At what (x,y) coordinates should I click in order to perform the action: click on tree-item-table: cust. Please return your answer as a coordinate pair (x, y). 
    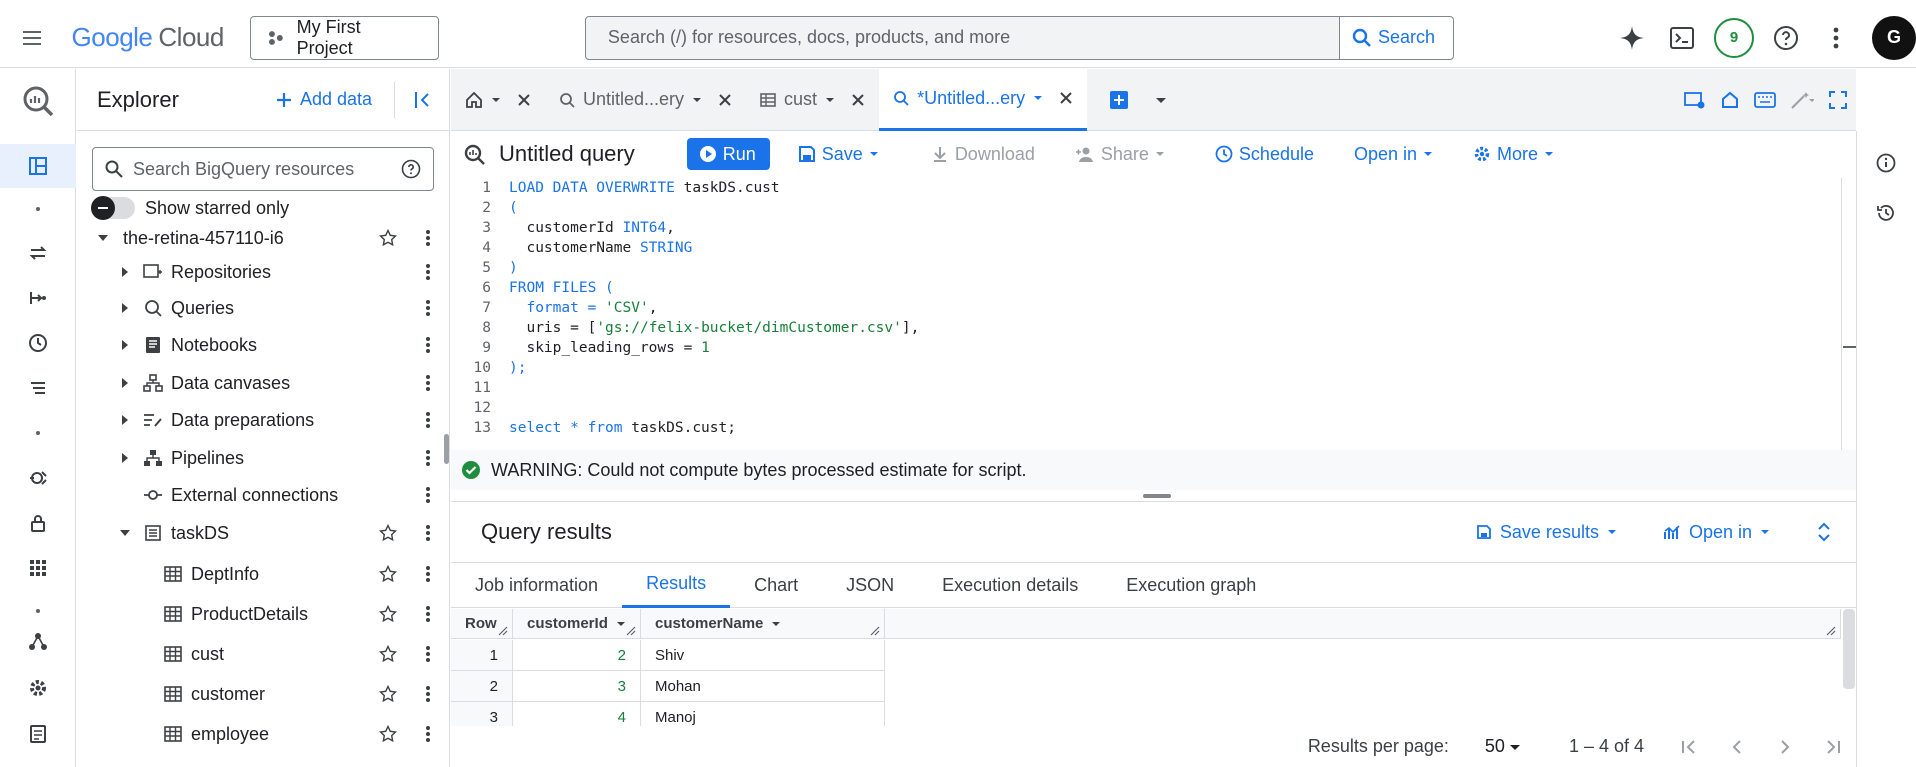
    Looking at the image, I should click on (257, 654).